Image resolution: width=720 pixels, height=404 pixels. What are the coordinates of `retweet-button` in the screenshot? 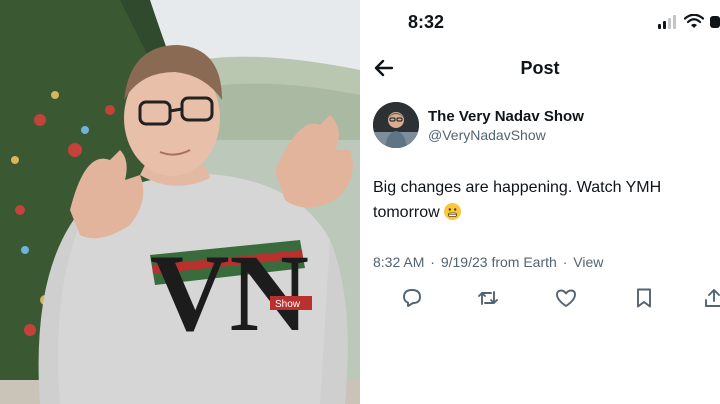 It's located at (488, 298).